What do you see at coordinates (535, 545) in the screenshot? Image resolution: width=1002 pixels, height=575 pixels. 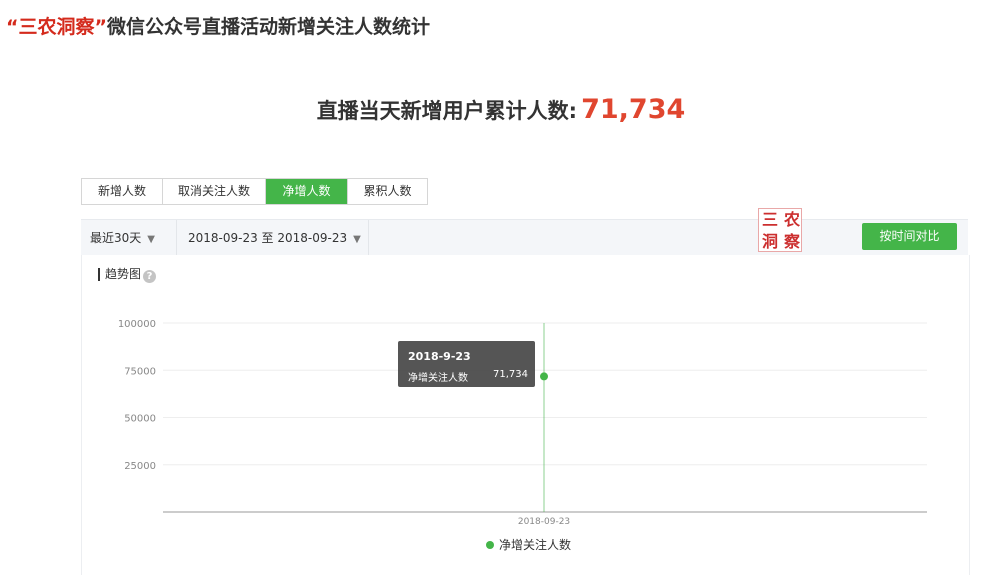 I see `legend-label: 净增关注人数` at bounding box center [535, 545].